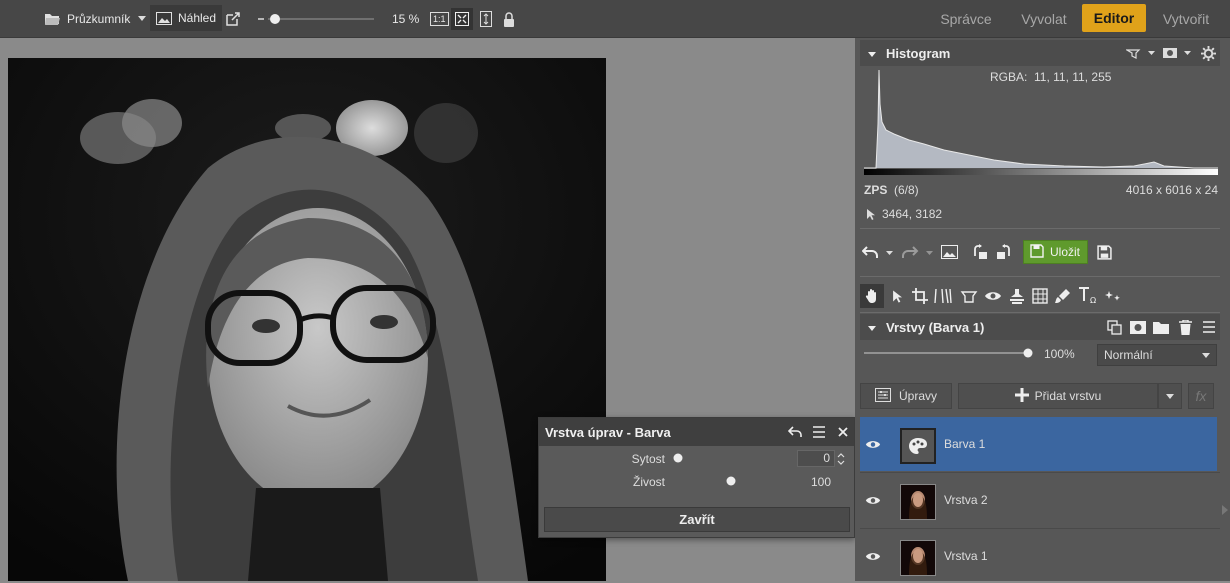 The width and height of the screenshot is (1230, 583). What do you see at coordinates (1225, 510) in the screenshot?
I see `panel-expand-icon` at bounding box center [1225, 510].